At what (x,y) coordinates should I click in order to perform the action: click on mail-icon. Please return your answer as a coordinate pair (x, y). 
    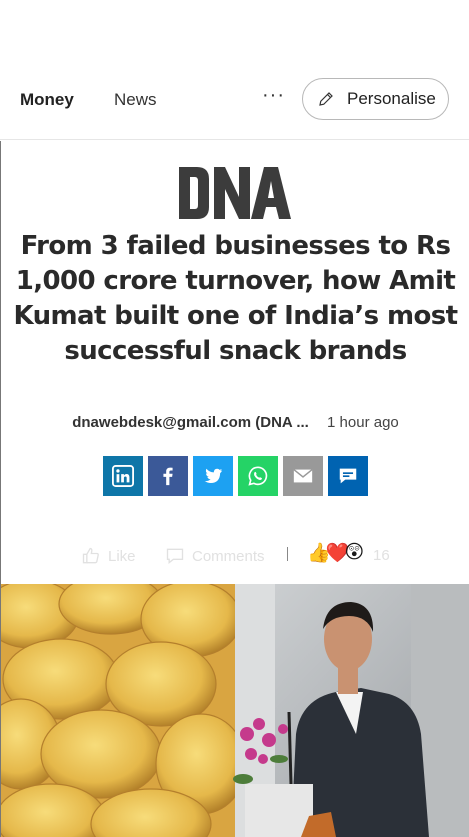
    Looking at the image, I should click on (303, 476).